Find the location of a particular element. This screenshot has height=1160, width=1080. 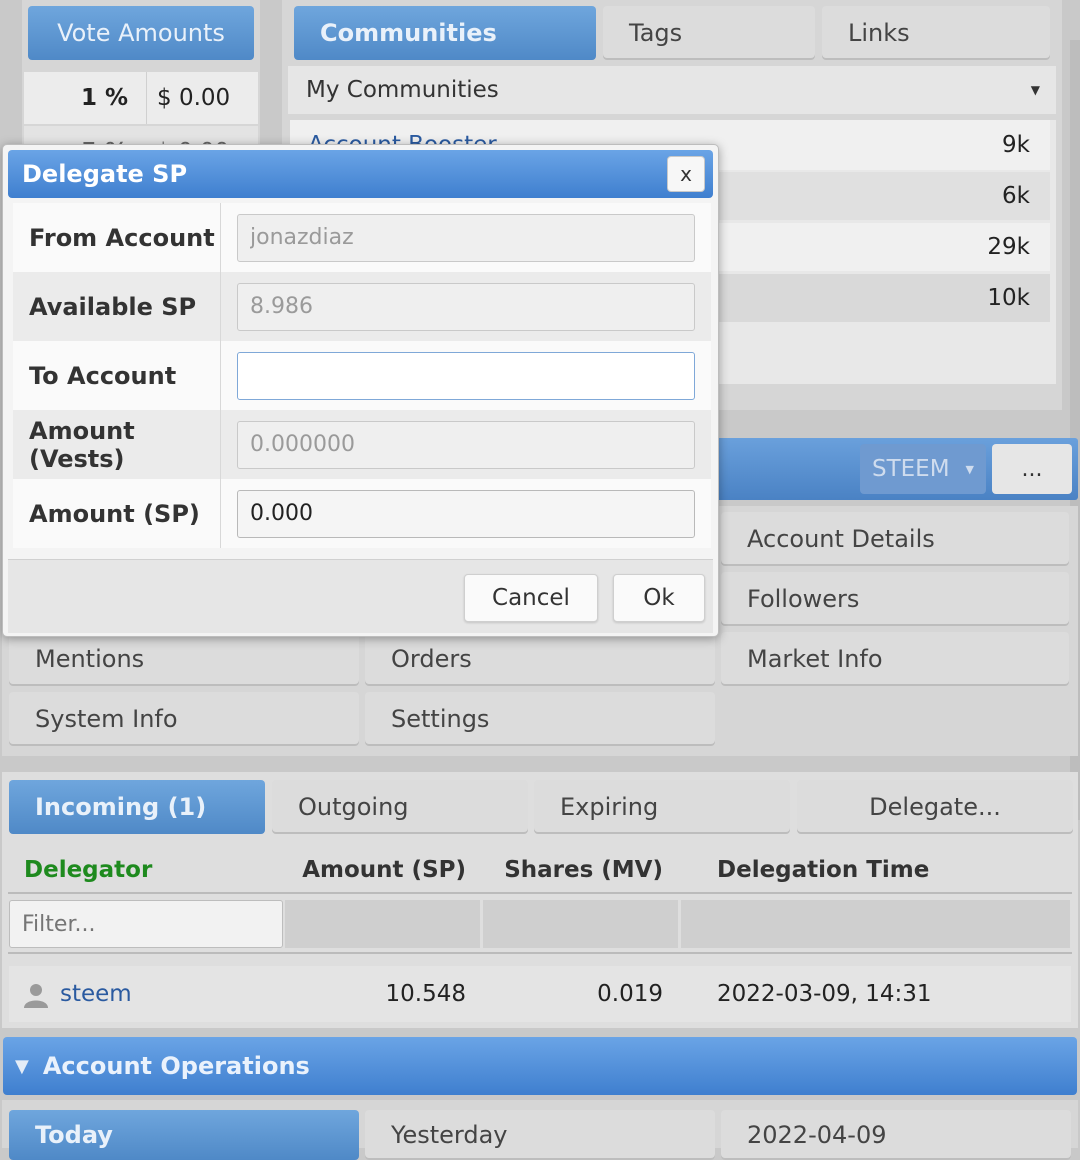

tab-yesterday: Yesterday is located at coordinates (540, 1135).